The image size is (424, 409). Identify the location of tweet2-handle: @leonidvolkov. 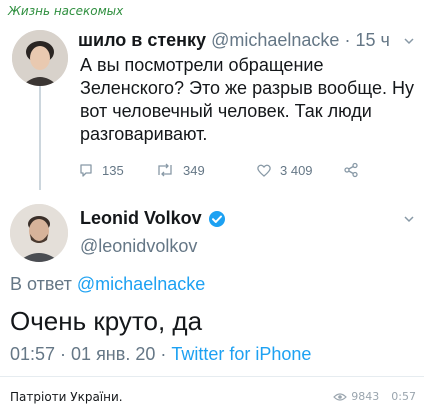
(138, 246).